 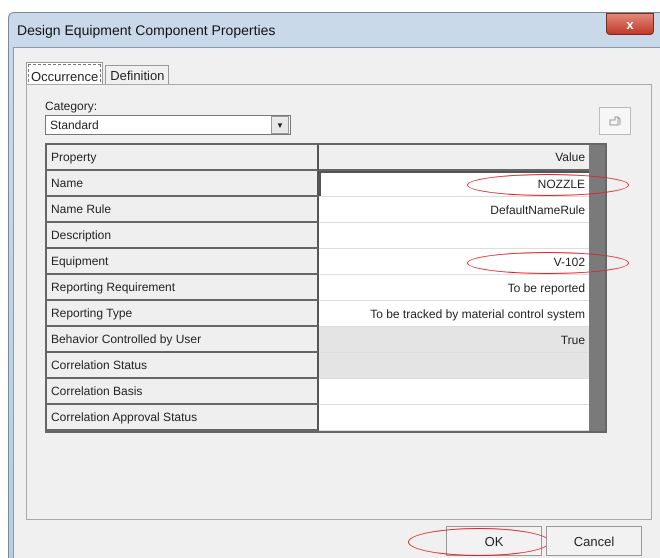 What do you see at coordinates (494, 541) in the screenshot?
I see `dialog-button: OK` at bounding box center [494, 541].